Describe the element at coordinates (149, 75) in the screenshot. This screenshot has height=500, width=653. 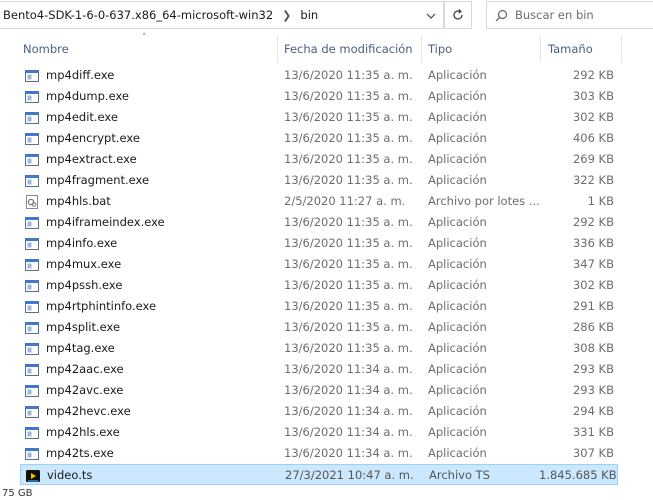
I see `file-name-cell: mp4diff.exe` at that location.